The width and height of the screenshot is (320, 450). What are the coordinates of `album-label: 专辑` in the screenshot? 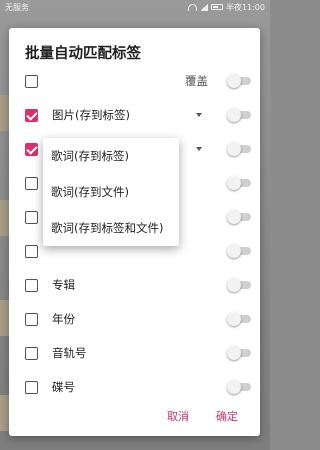 It's located at (63, 285).